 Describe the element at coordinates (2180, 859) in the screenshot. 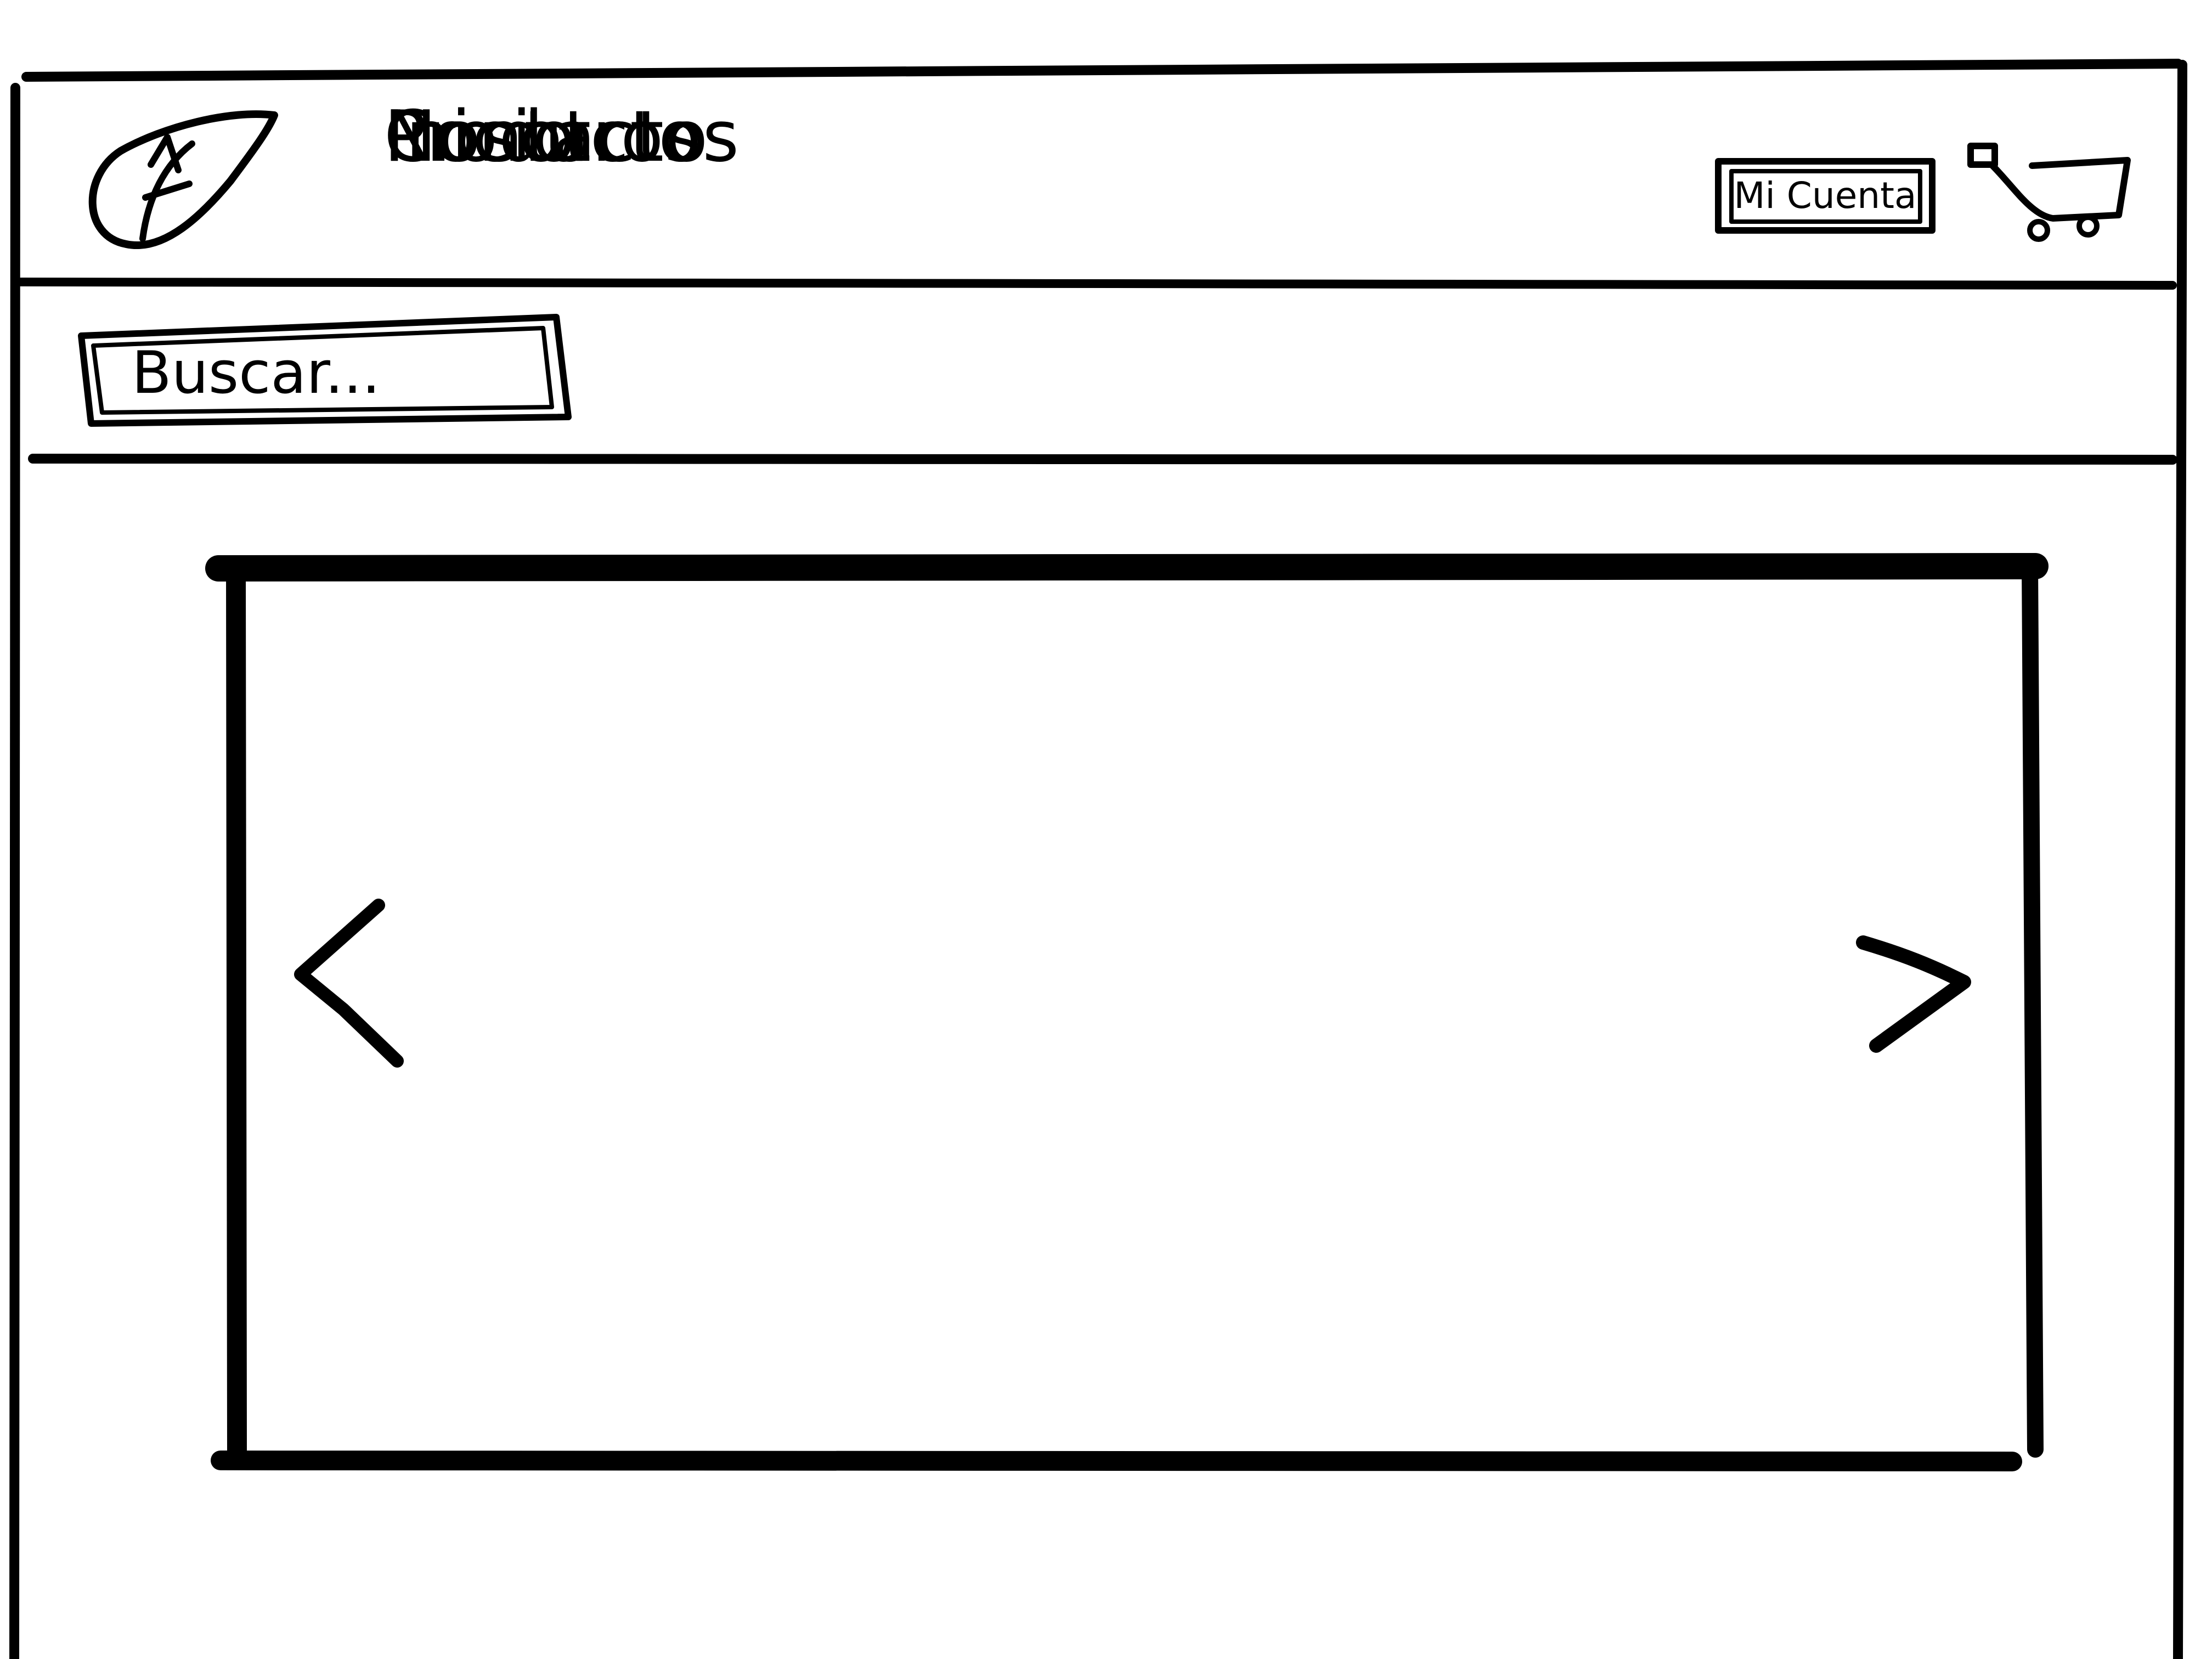

I see `window-right-border` at that location.